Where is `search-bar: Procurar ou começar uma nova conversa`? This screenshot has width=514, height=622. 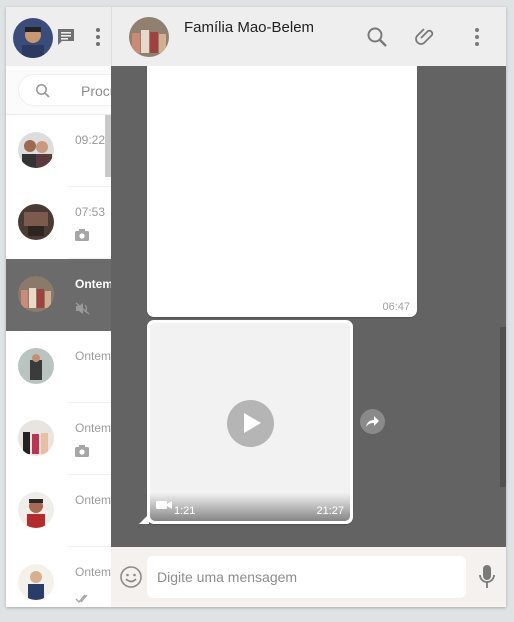 search-bar: Procurar ou começar uma nova conversa is located at coordinates (58, 90).